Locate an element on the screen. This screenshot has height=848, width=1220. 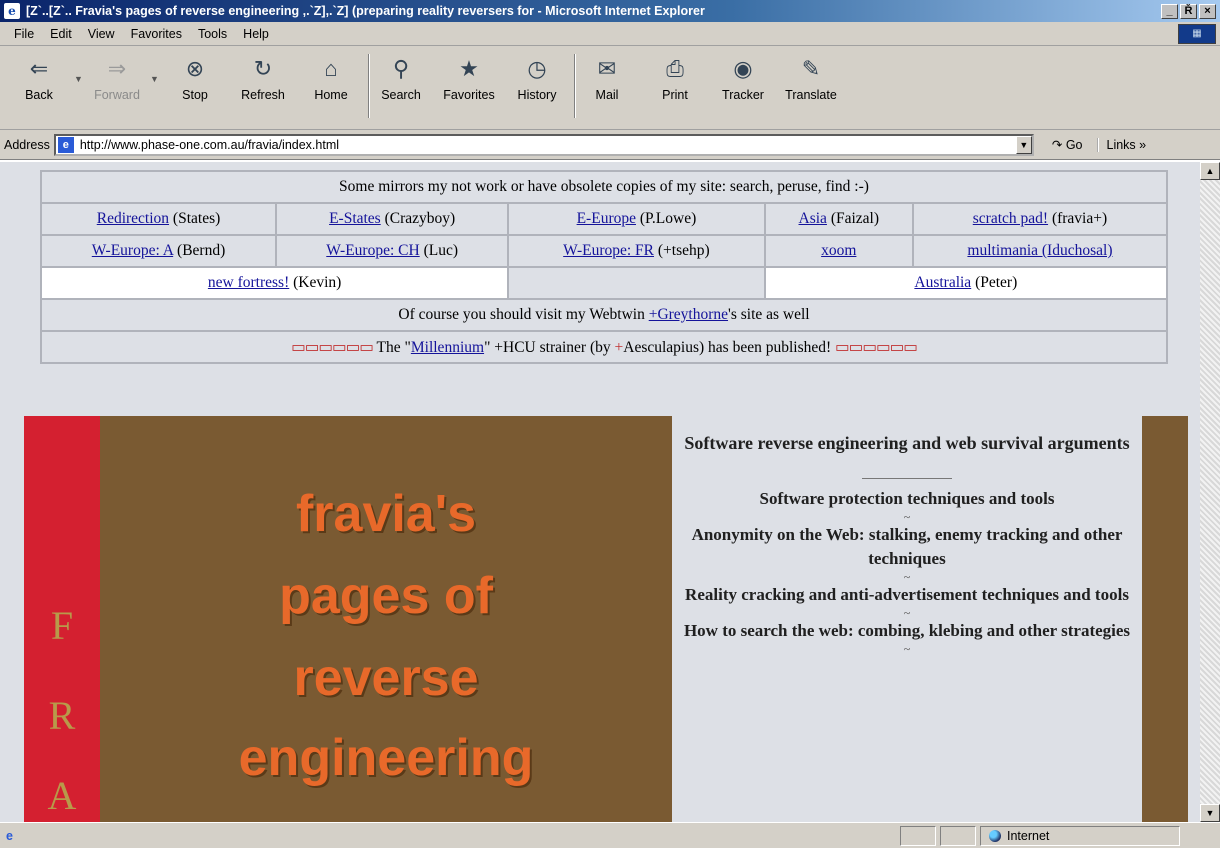
mirror-cell: multimania (Iduchosal) is located at coordinates (1040, 251).